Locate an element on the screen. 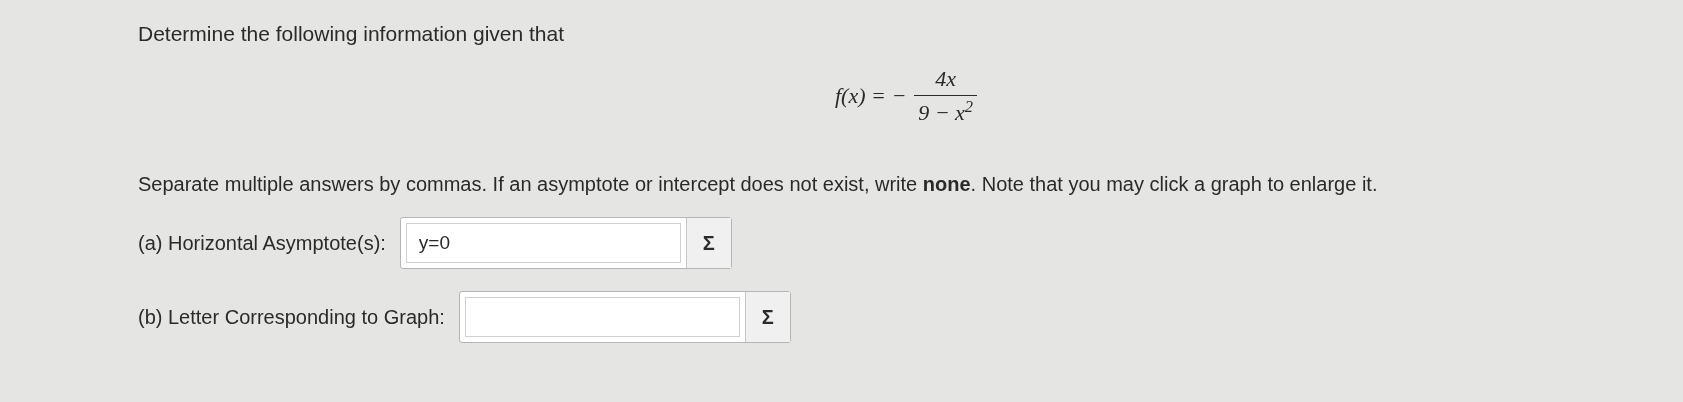 The image size is (1683, 402). intro-text: Determine the following information given that is located at coordinates (351, 34).